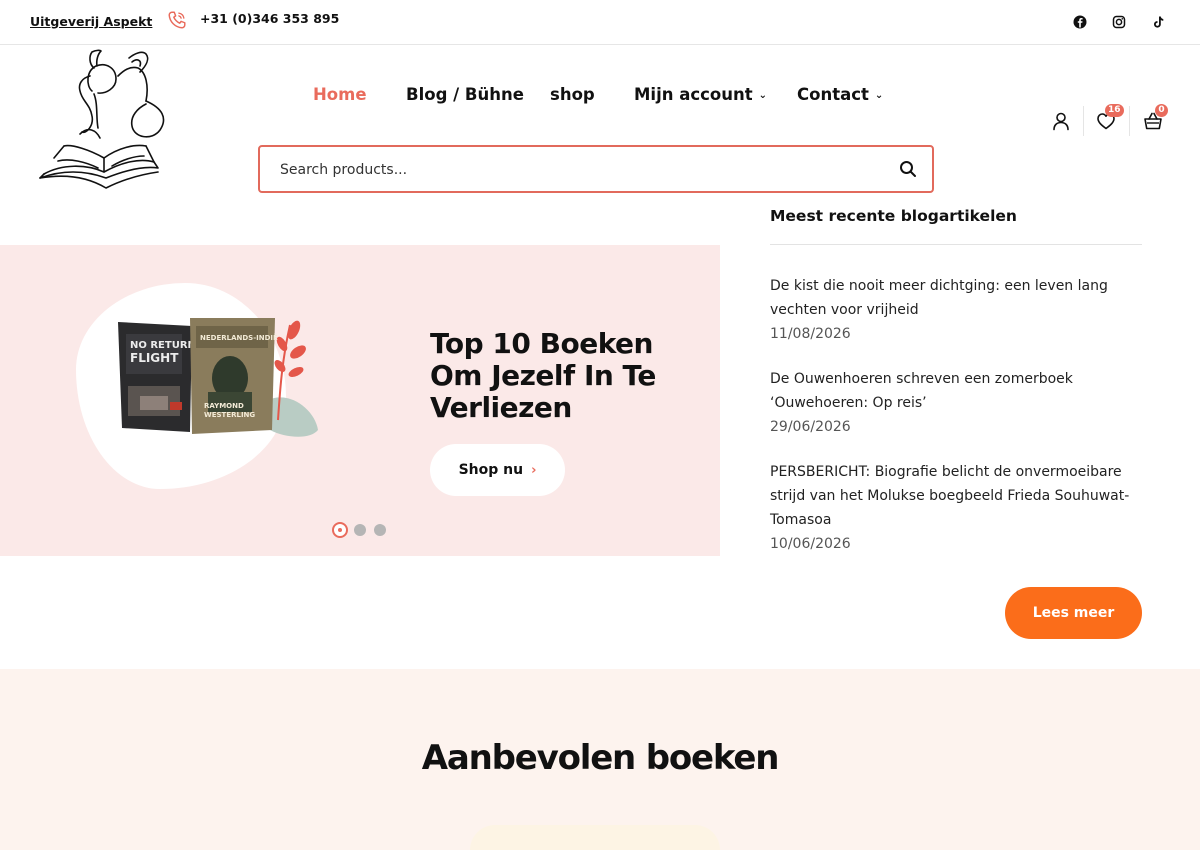  Describe the element at coordinates (1080, 22) in the screenshot. I see `facebook-icon` at that location.